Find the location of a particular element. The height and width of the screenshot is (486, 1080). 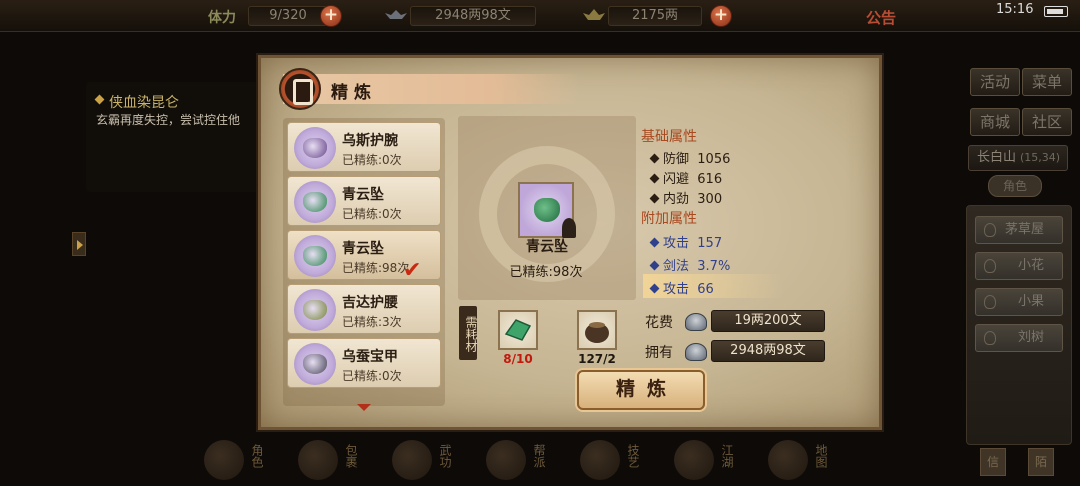

item-name: 吉达护腰 is located at coordinates (370, 303).